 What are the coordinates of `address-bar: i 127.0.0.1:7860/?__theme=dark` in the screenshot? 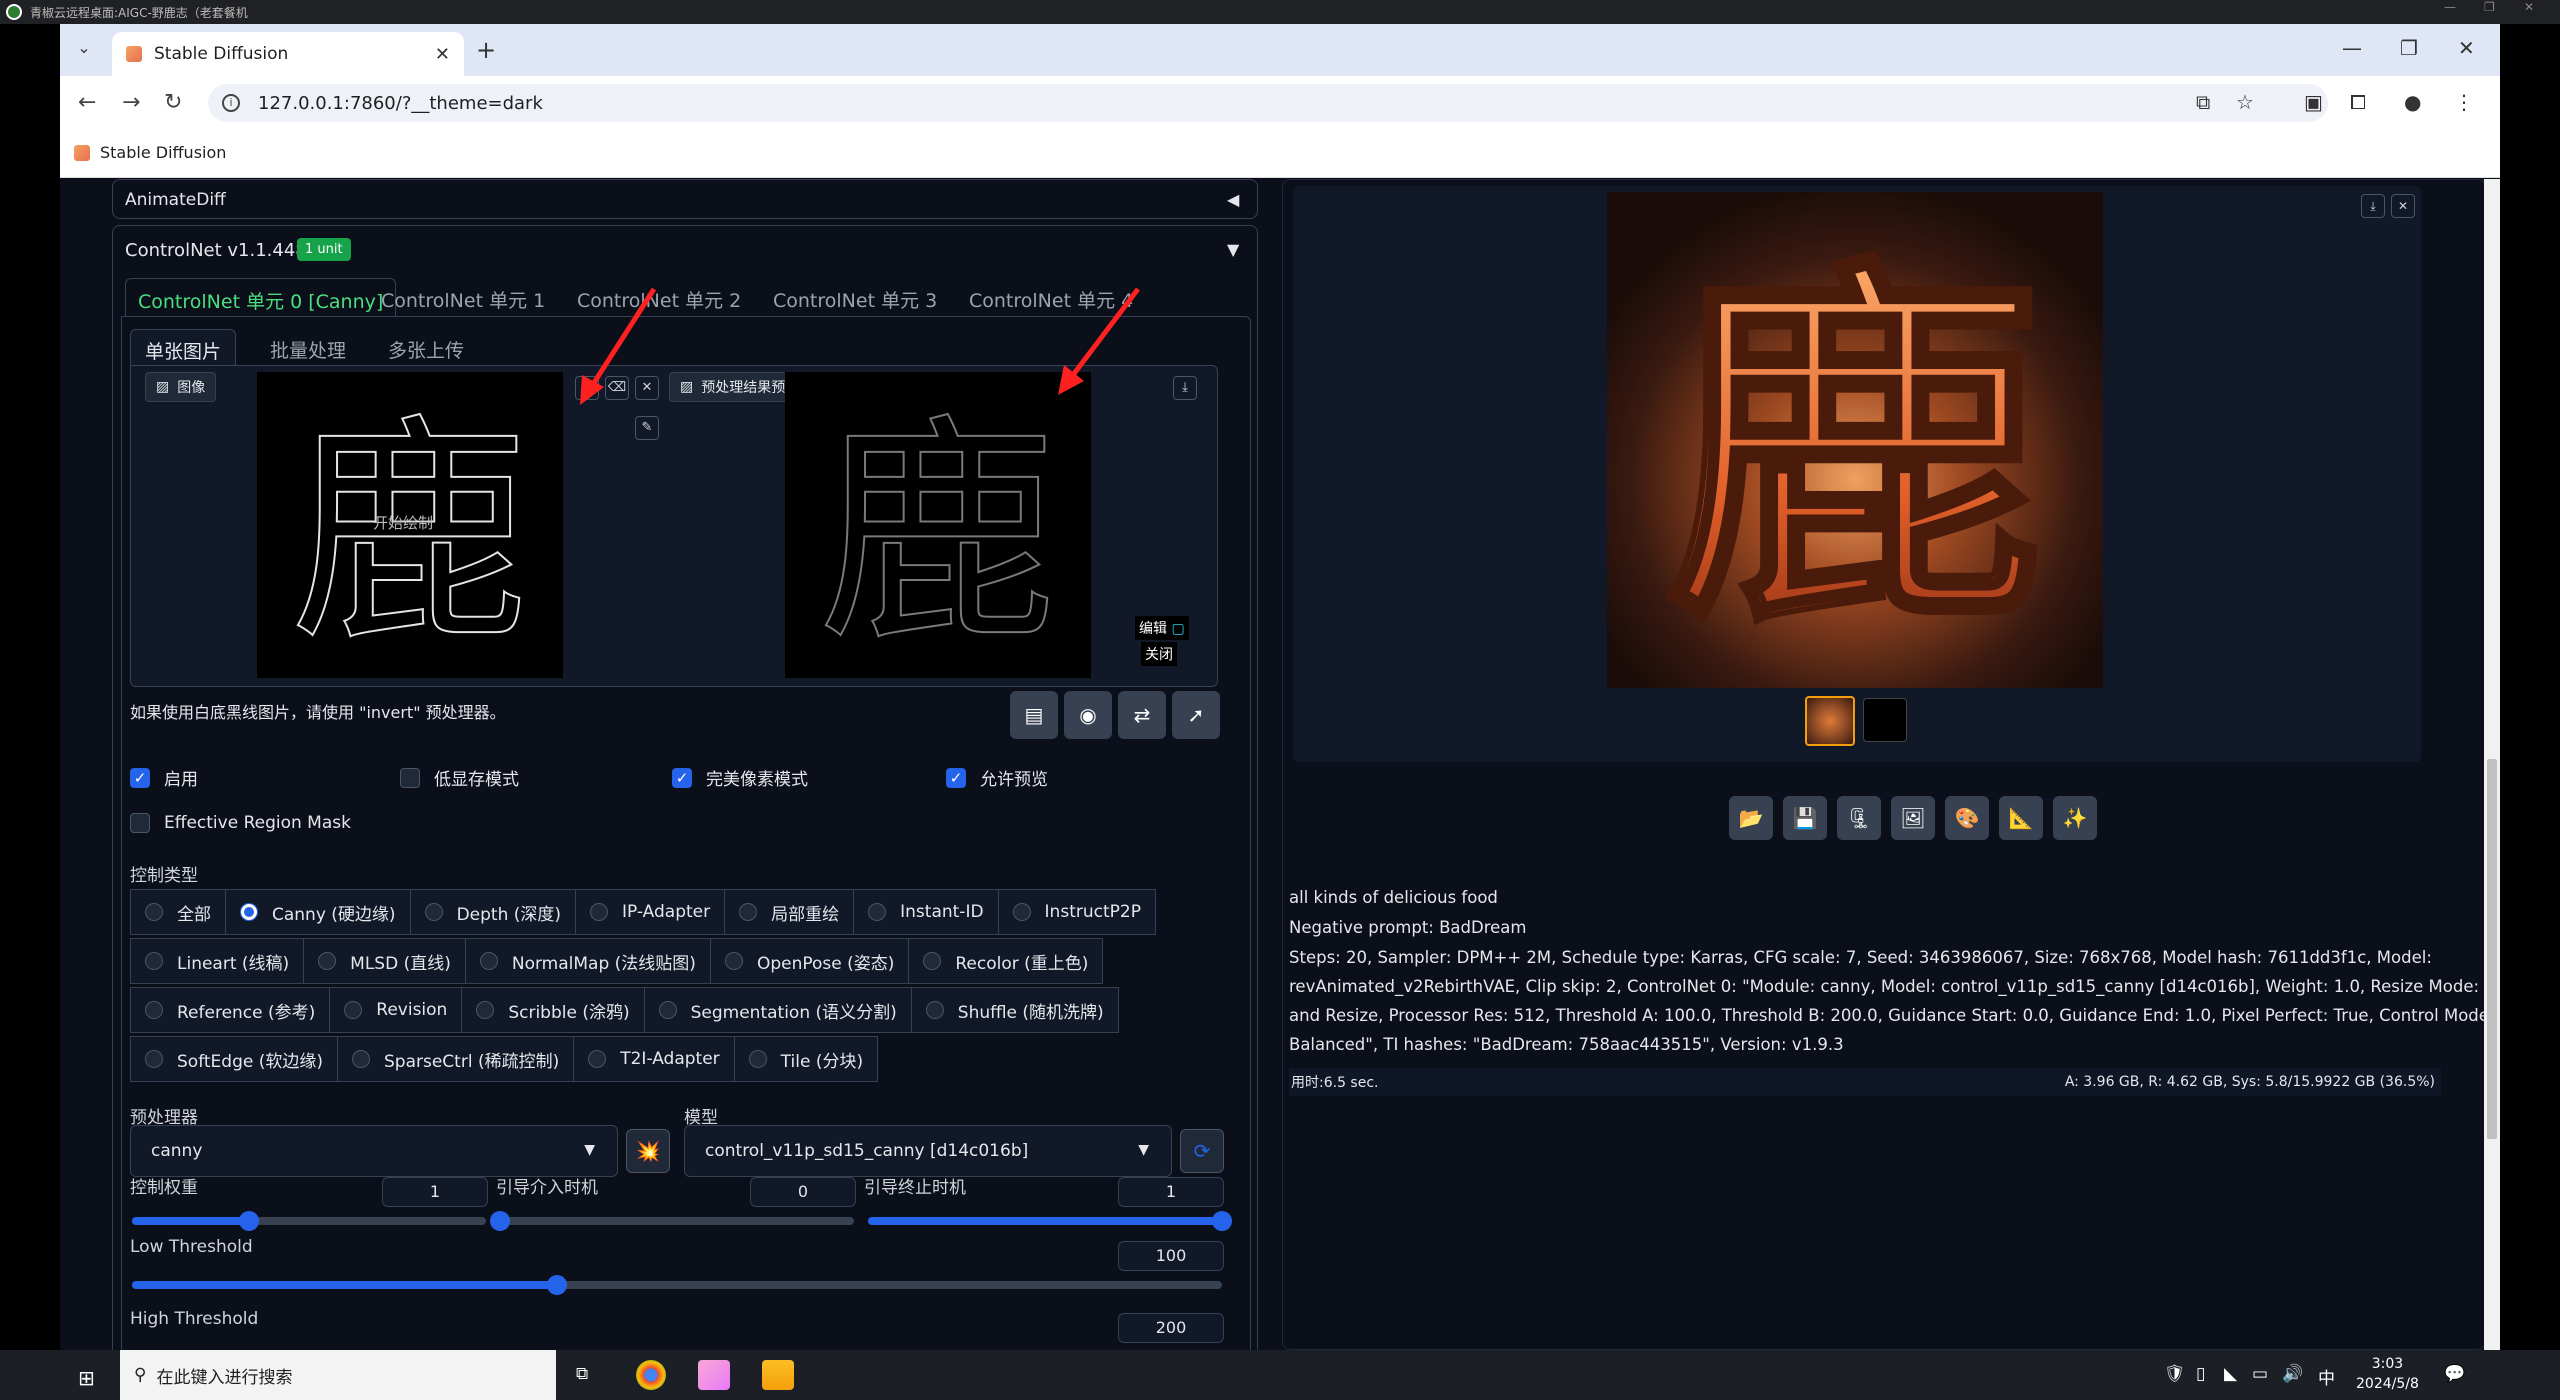 It's located at (1268, 103).